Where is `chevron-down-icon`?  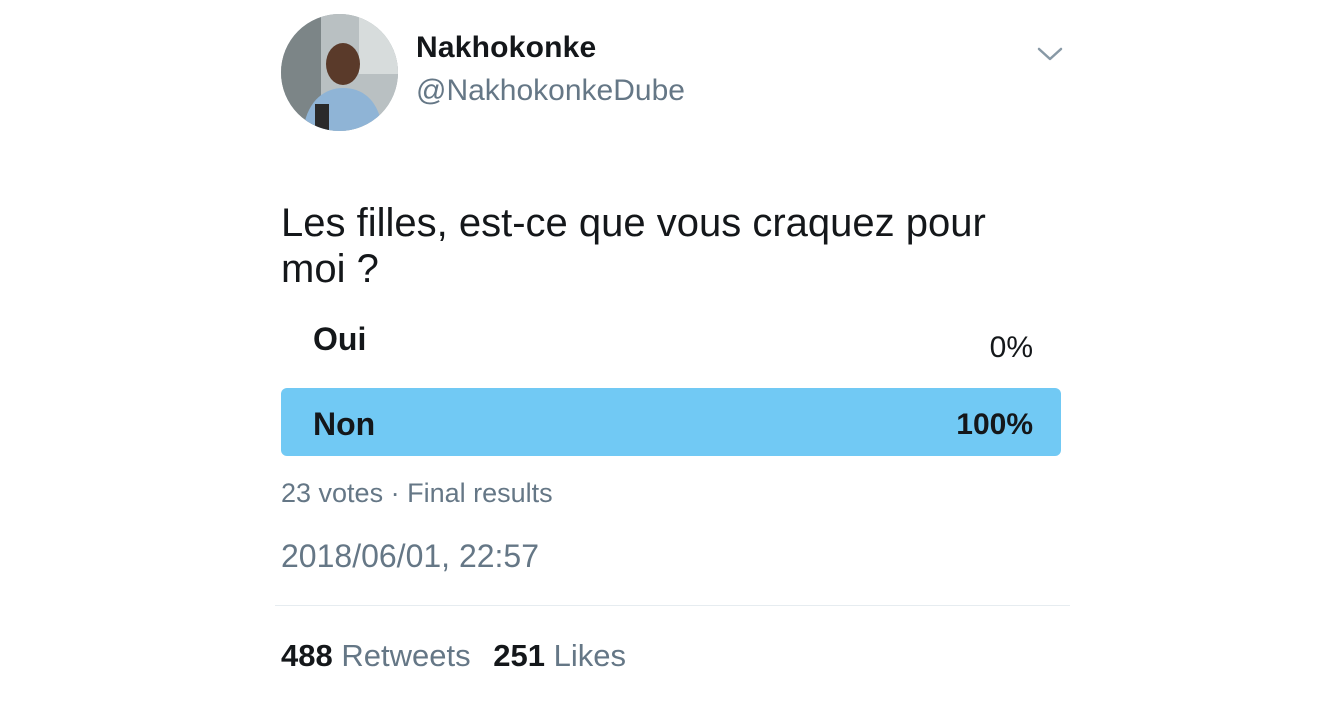
chevron-down-icon is located at coordinates (1050, 54).